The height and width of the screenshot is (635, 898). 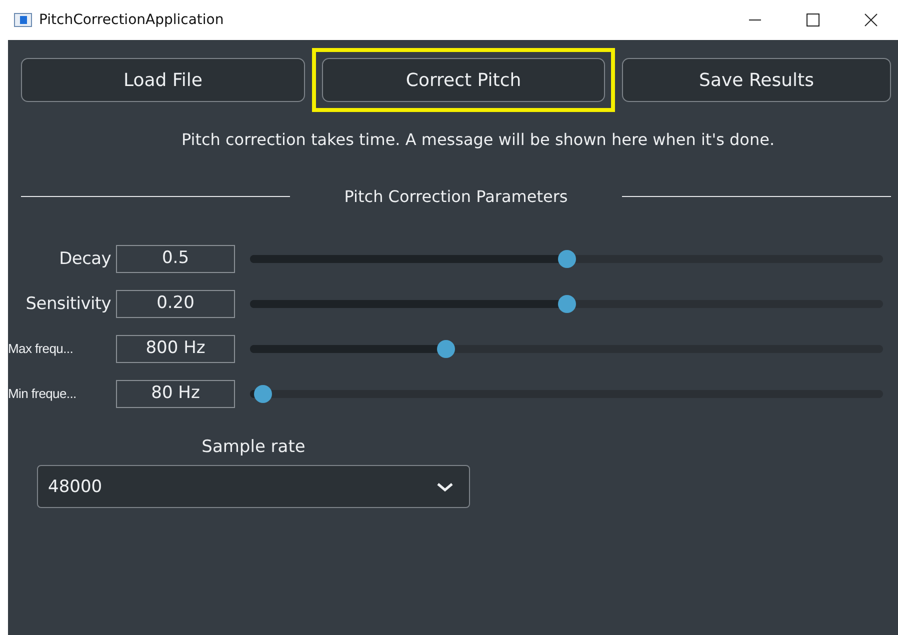 I want to click on action-button: Load File, so click(x=163, y=80).